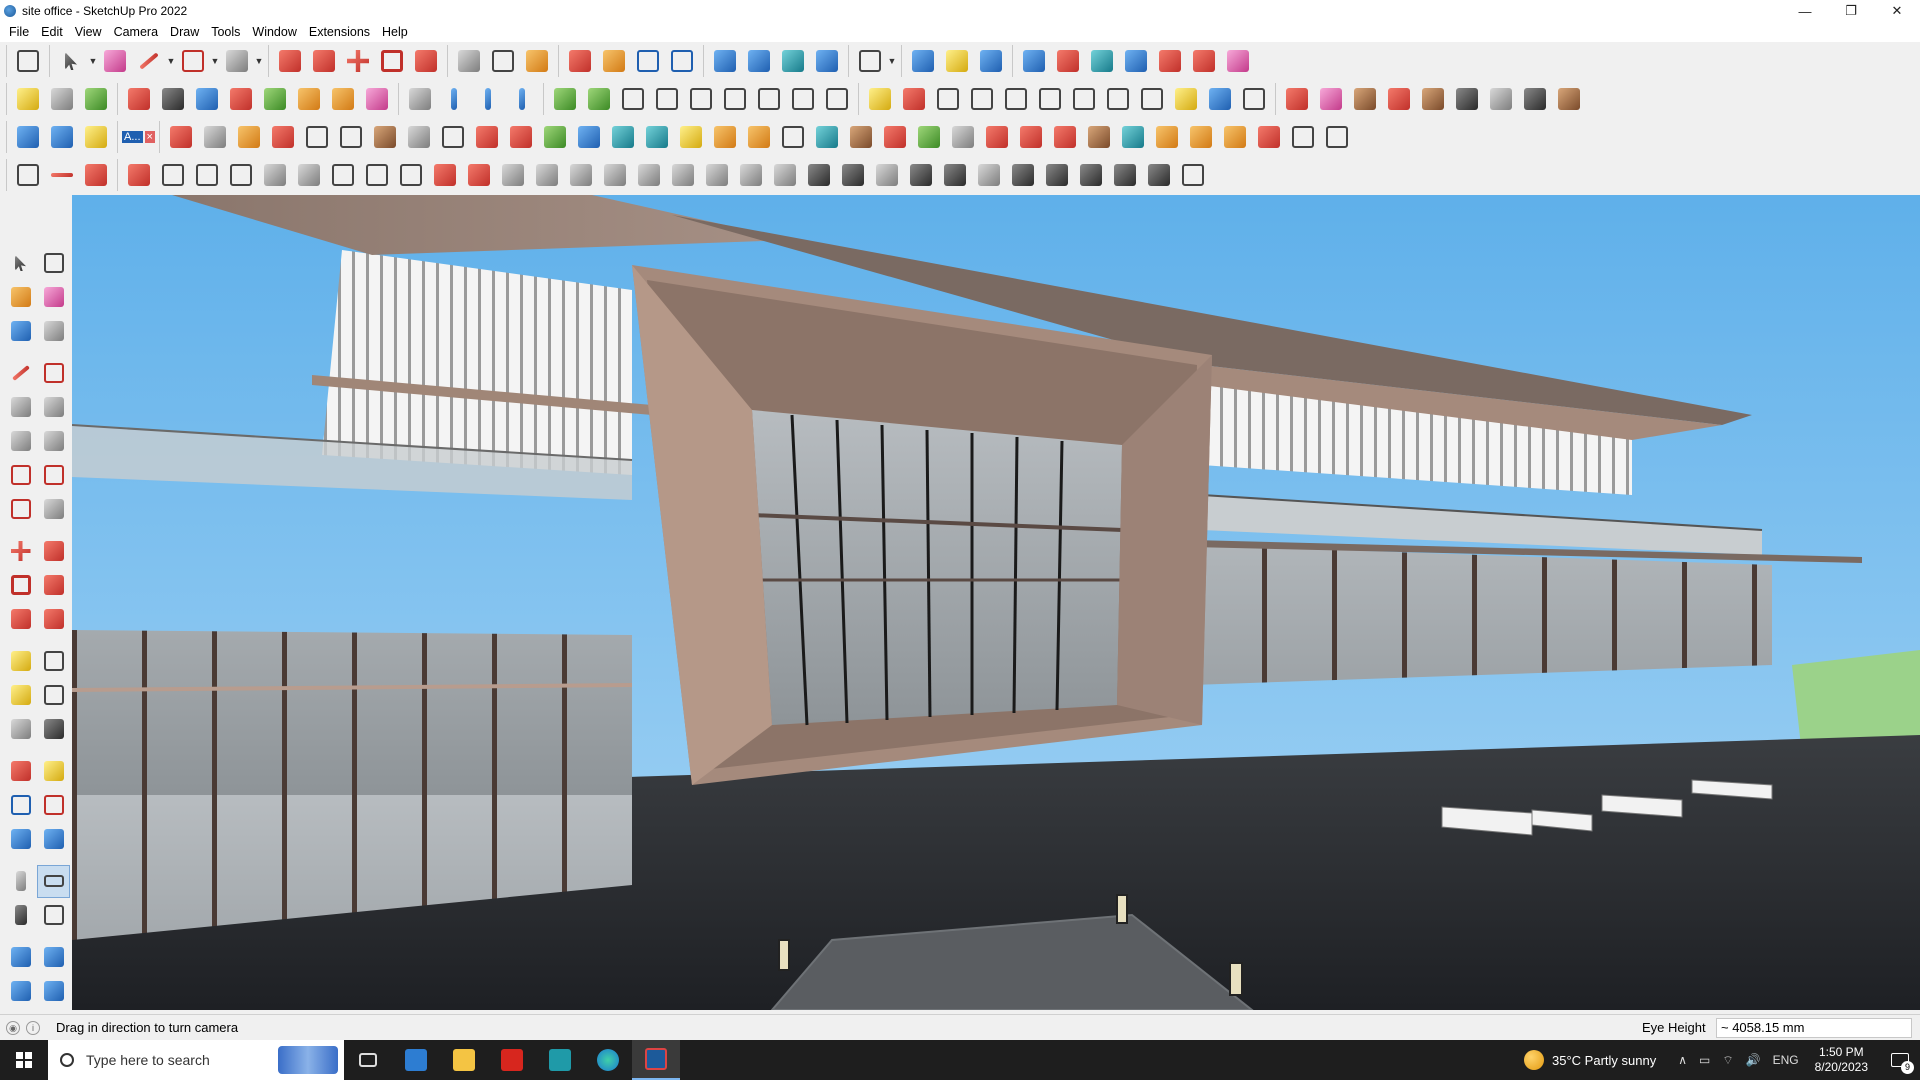 The height and width of the screenshot is (1080, 1920). I want to click on section-tool-left, so click(53, 915).